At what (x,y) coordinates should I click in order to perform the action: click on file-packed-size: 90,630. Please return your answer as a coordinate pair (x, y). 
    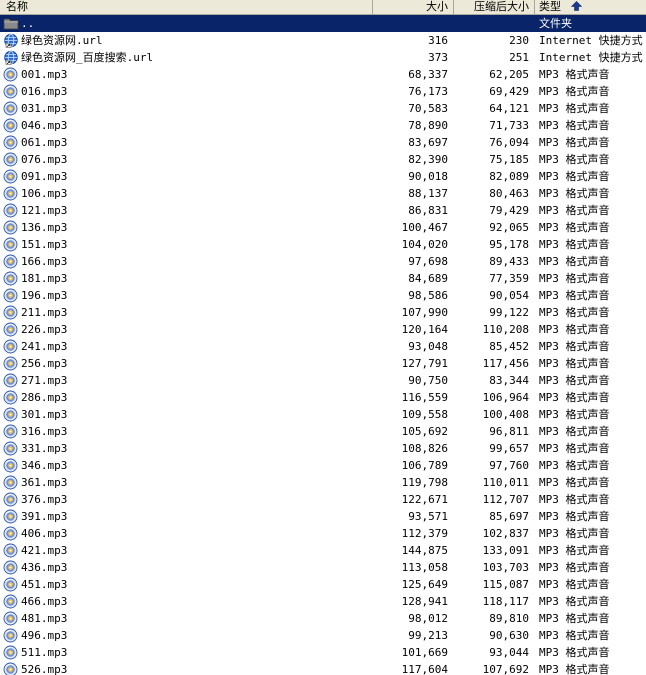
    Looking at the image, I should click on (509, 635).